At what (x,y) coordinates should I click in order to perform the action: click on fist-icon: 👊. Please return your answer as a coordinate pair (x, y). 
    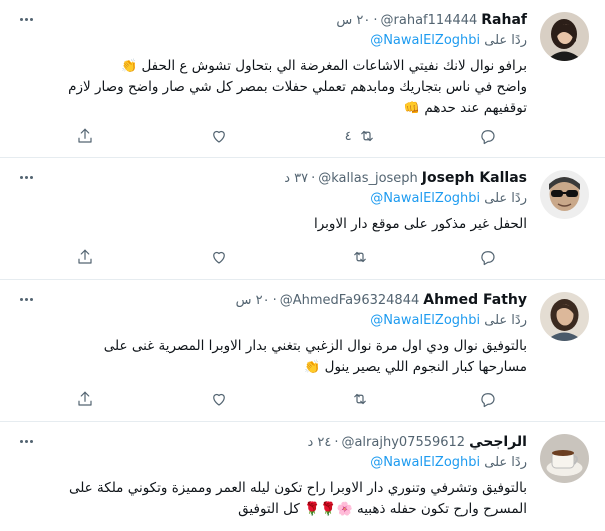
    Looking at the image, I should click on (412, 108).